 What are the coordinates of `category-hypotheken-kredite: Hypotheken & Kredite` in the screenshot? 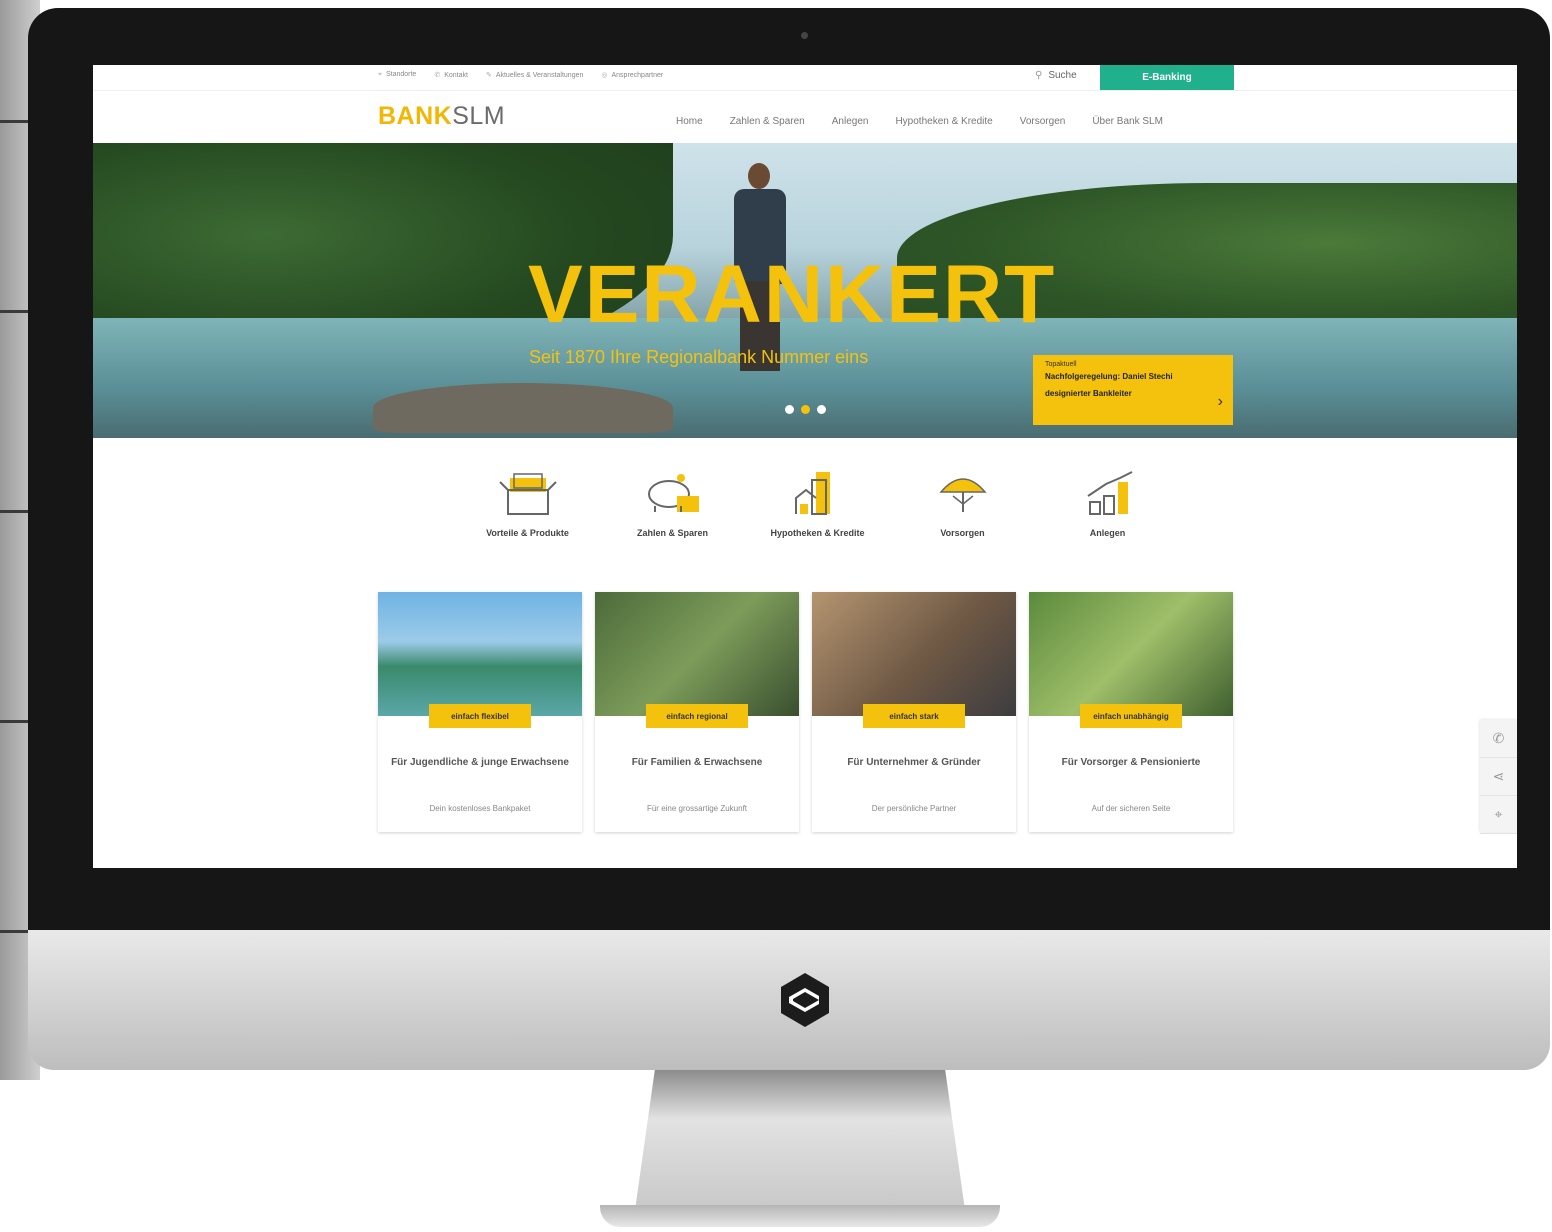 It's located at (817, 504).